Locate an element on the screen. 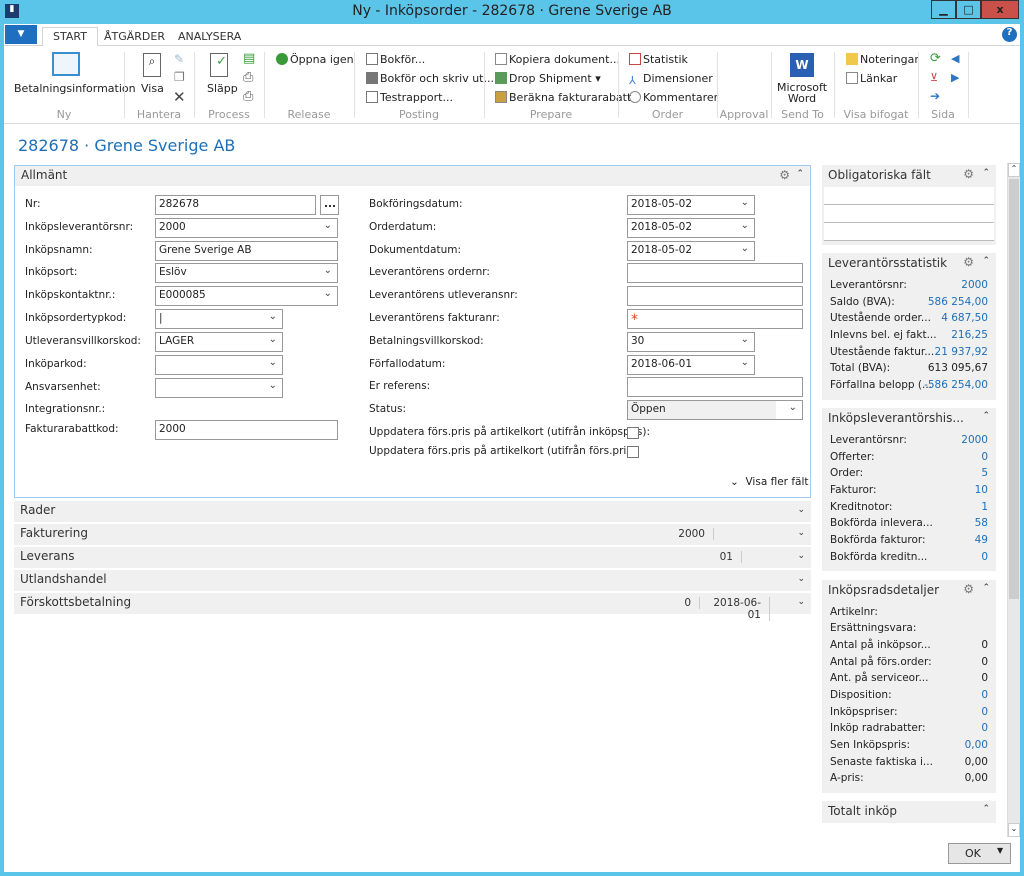 Image resolution: width=1024 pixels, height=876 pixels. factbox-row-link: -586 254,00 is located at coordinates (956, 385).